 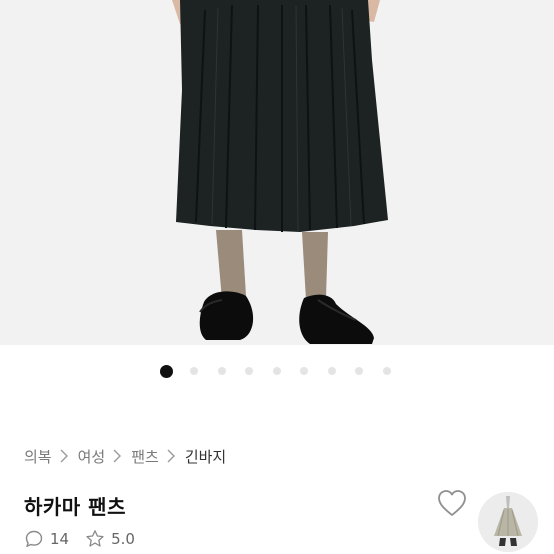 I want to click on product-thumbnail, so click(x=508, y=522).